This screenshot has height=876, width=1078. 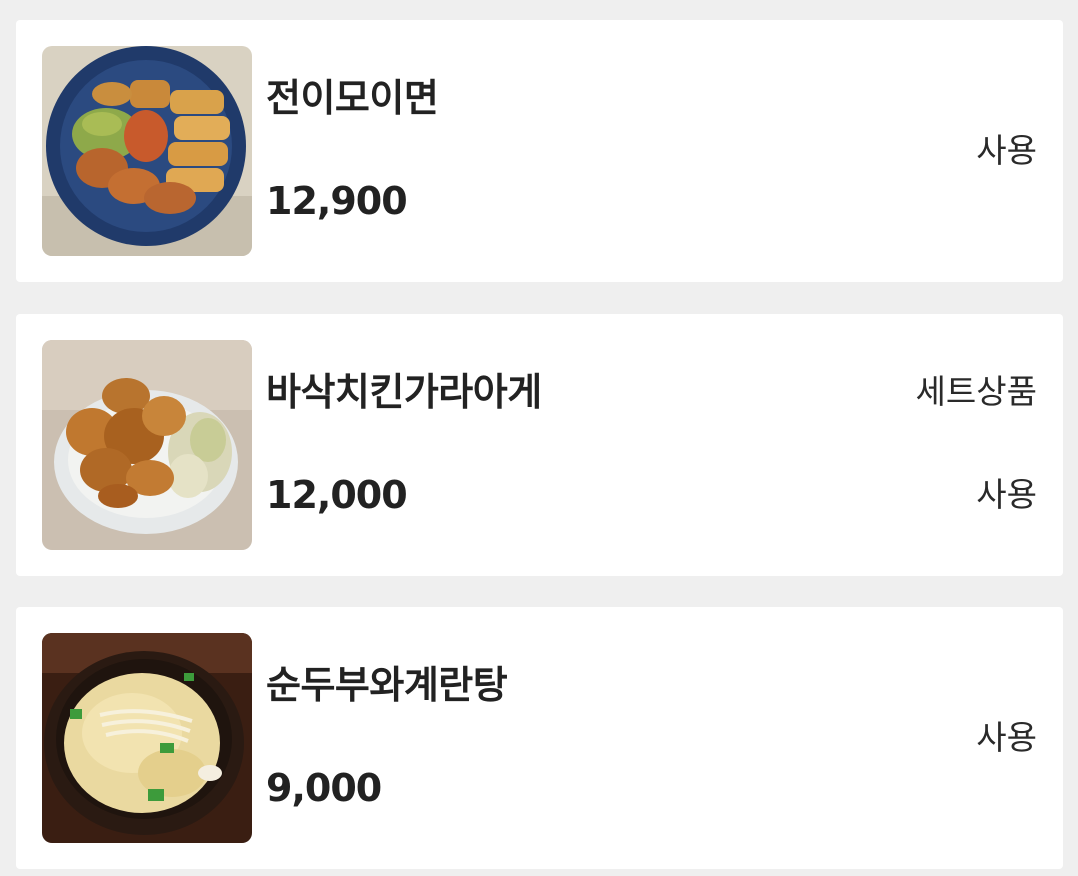 What do you see at coordinates (337, 201) in the screenshot?
I see `menu-item-price: 12,900` at bounding box center [337, 201].